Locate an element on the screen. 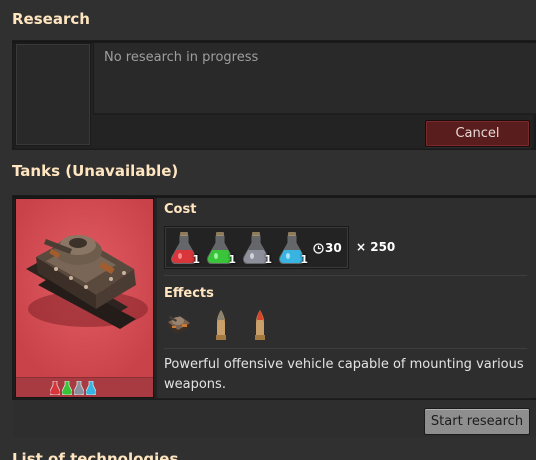  cost-ingredient-2: 1 is located at coordinates (221, 249).